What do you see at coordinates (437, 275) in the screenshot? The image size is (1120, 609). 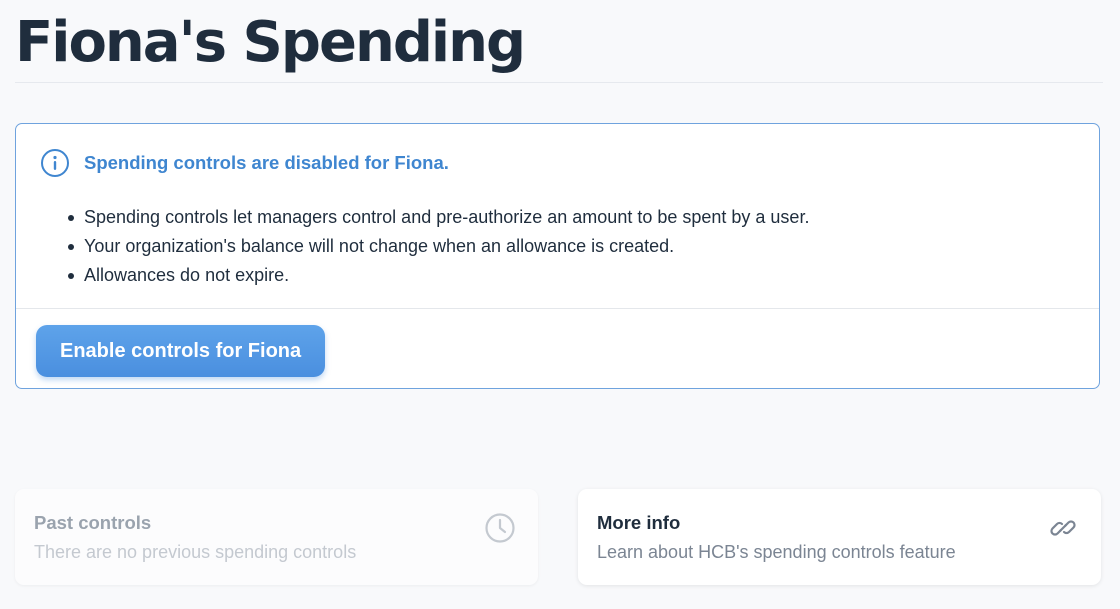 I see `list-item: Allowances do not expire.` at bounding box center [437, 275].